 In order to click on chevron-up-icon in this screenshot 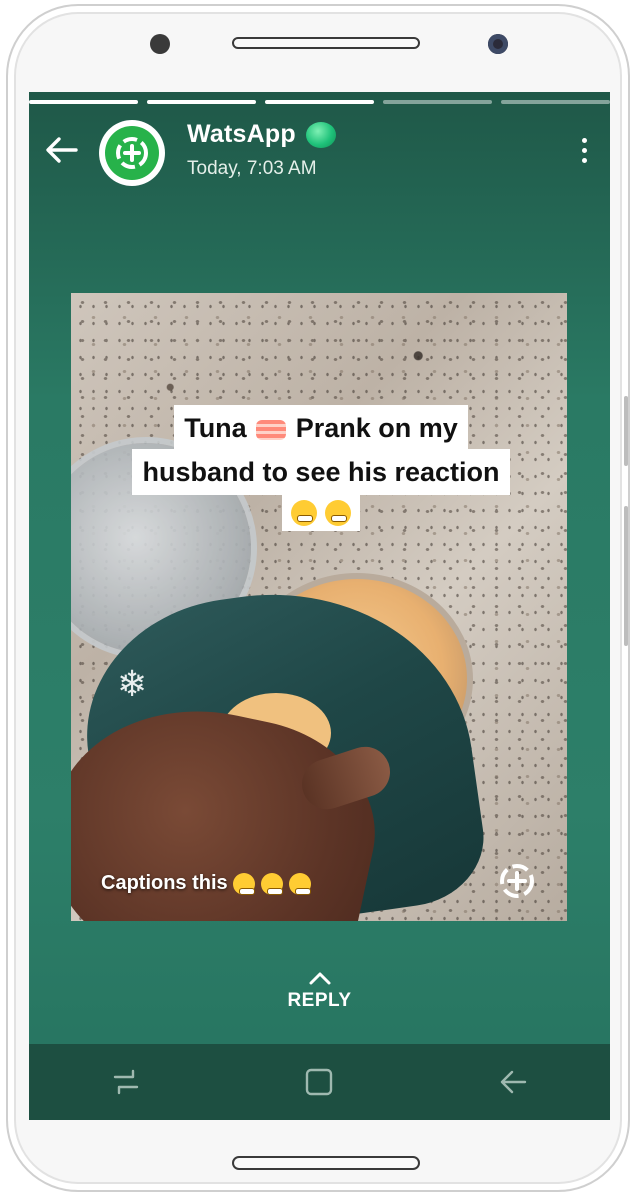, I will do `click(319, 978)`.